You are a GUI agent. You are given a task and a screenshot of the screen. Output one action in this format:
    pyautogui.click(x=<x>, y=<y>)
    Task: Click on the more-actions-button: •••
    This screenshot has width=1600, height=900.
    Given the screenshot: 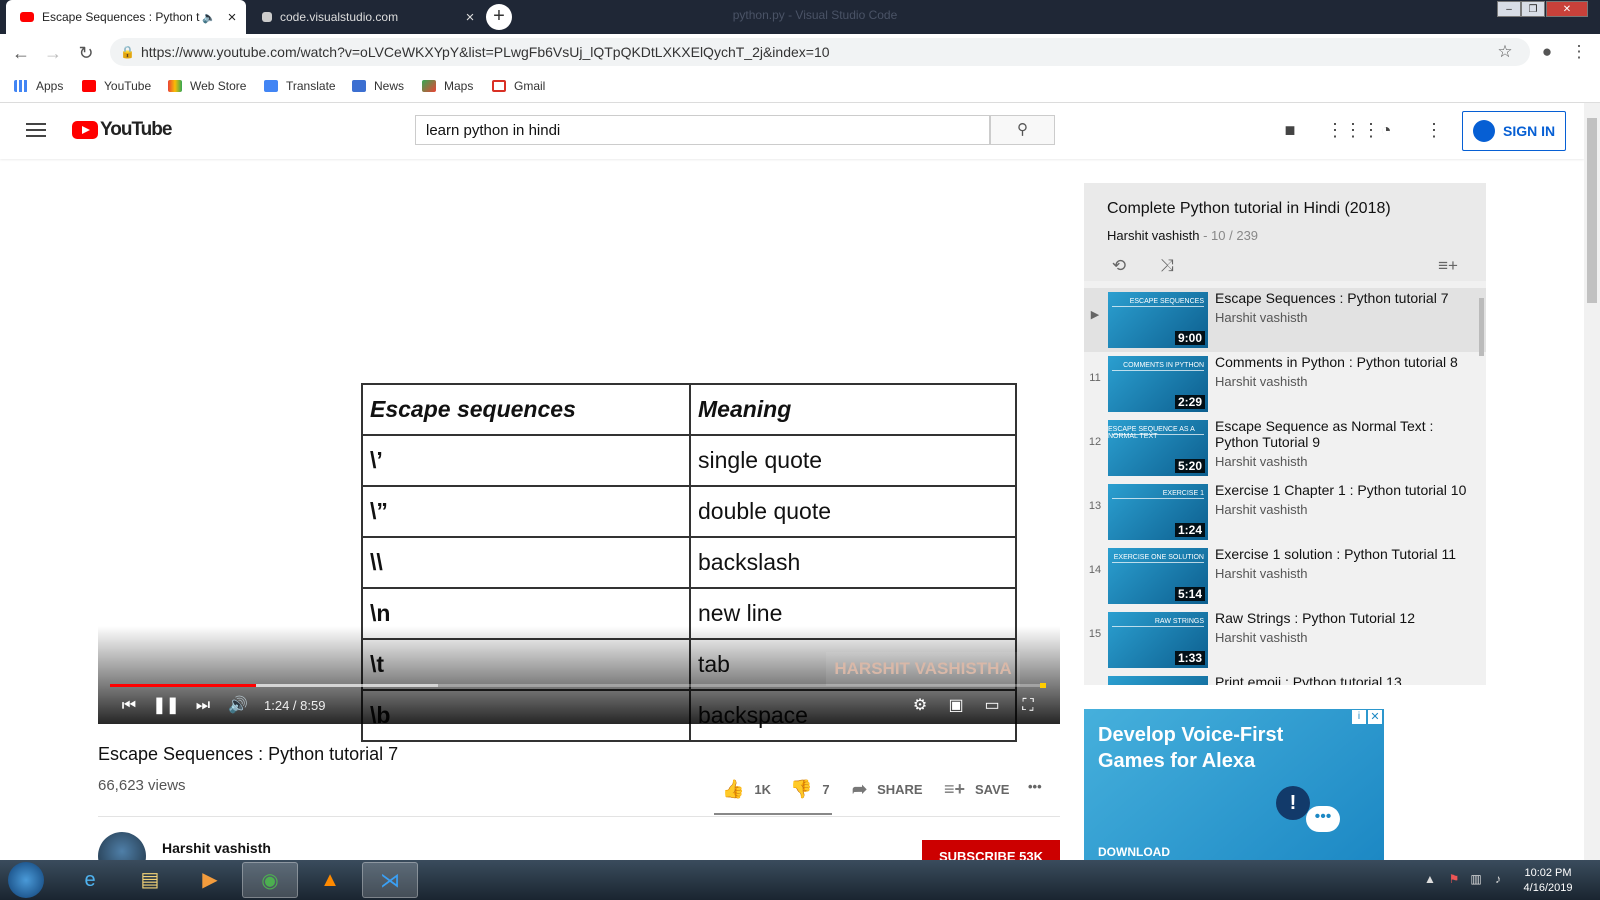 What is the action you would take?
    pyautogui.click(x=1035, y=786)
    